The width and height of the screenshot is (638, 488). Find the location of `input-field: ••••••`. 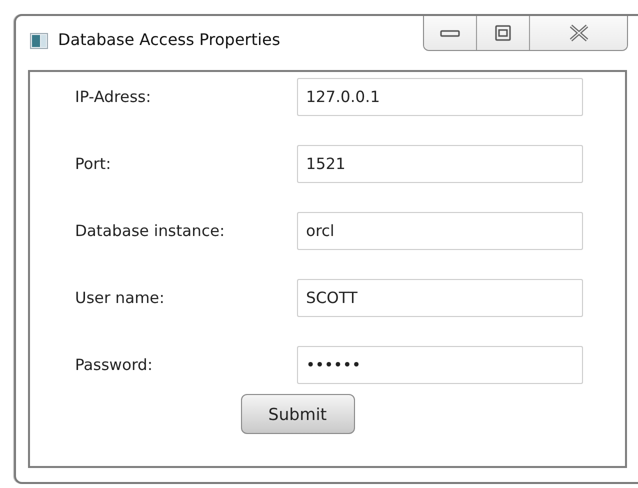

input-field: •••••• is located at coordinates (440, 365).